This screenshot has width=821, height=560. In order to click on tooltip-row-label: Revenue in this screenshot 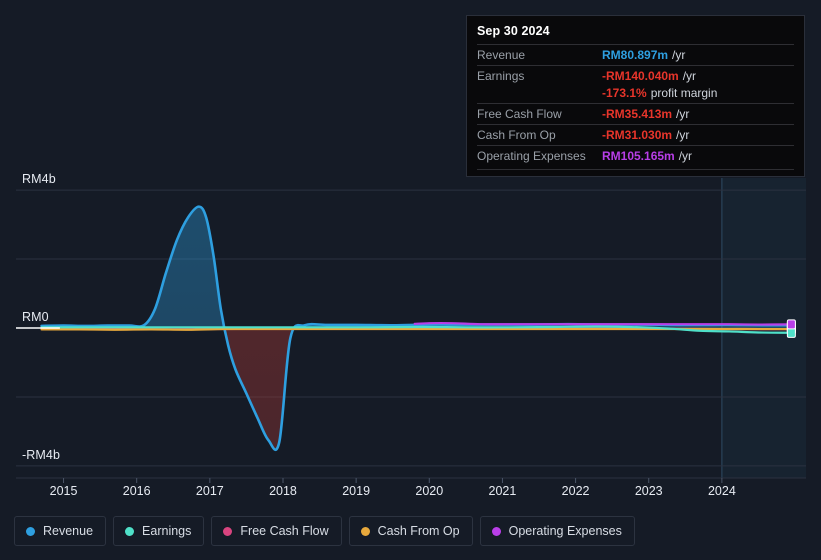, I will do `click(501, 55)`.